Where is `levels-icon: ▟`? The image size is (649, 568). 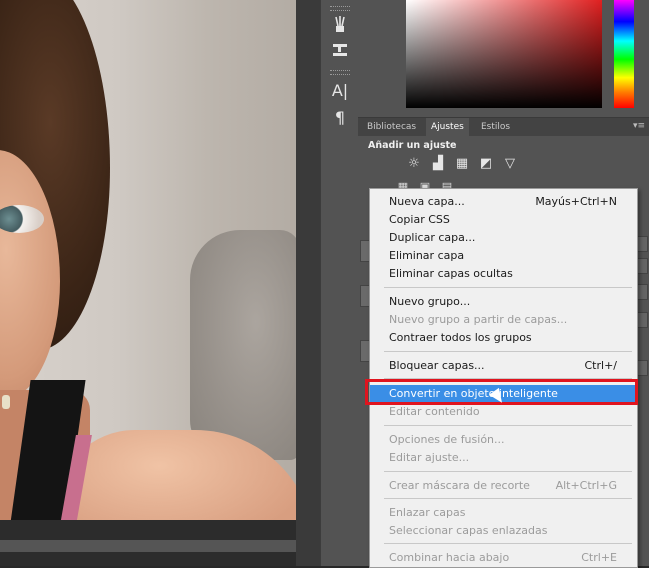
levels-icon: ▟ is located at coordinates (438, 164).